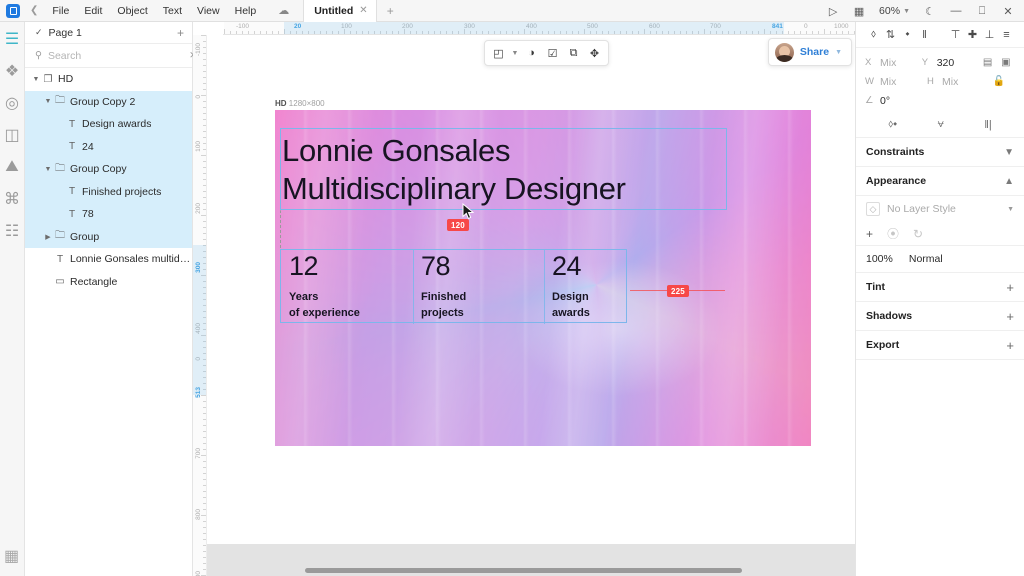 The height and width of the screenshot is (576, 1024). Describe the element at coordinates (833, 11) in the screenshot. I see `play-icon: ▷` at that location.